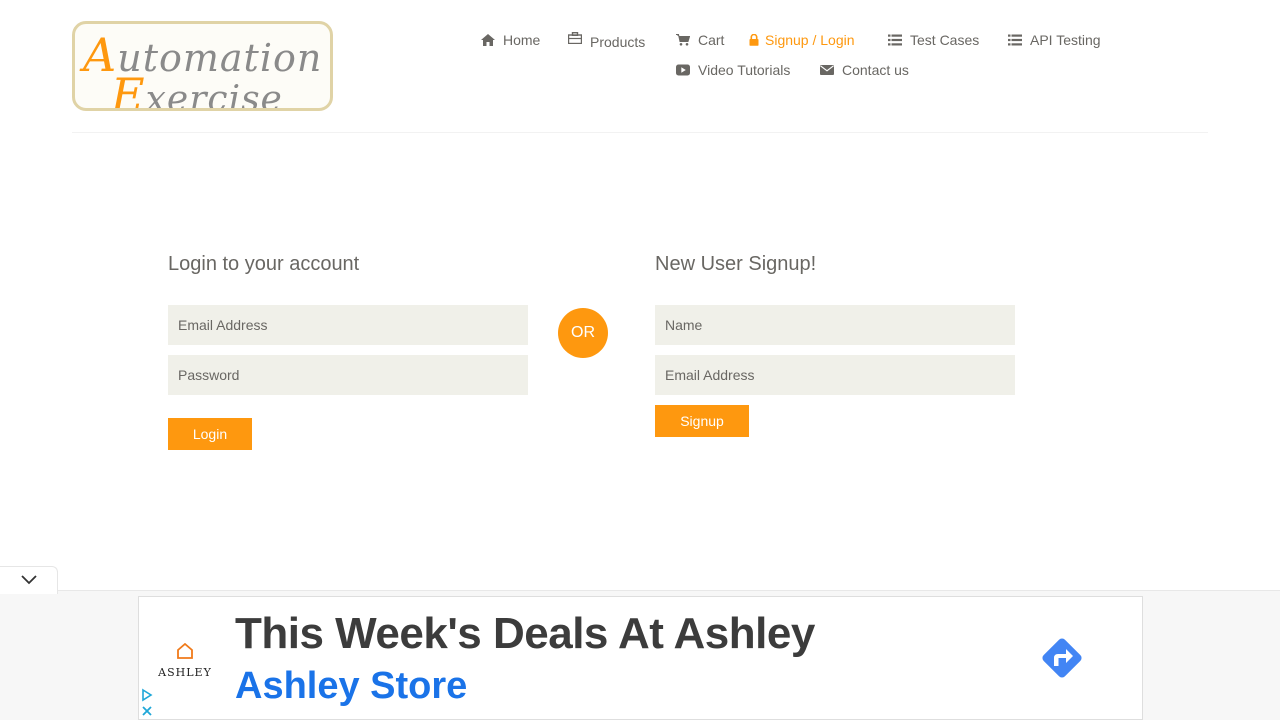 This screenshot has width=1280, height=720. Describe the element at coordinates (754, 40) in the screenshot. I see `lock-icon` at that location.